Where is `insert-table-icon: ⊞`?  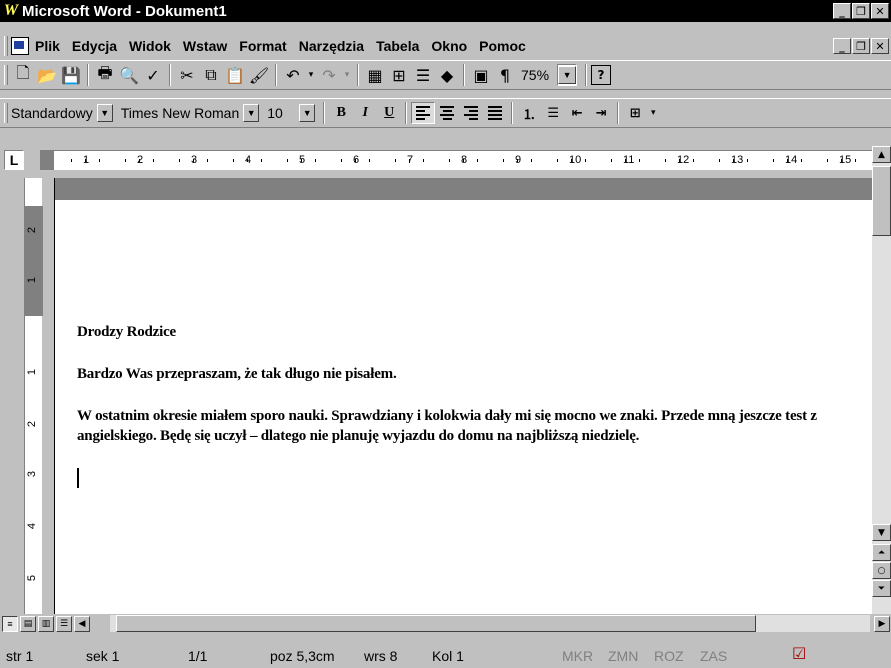 insert-table-icon: ⊞ is located at coordinates (399, 75).